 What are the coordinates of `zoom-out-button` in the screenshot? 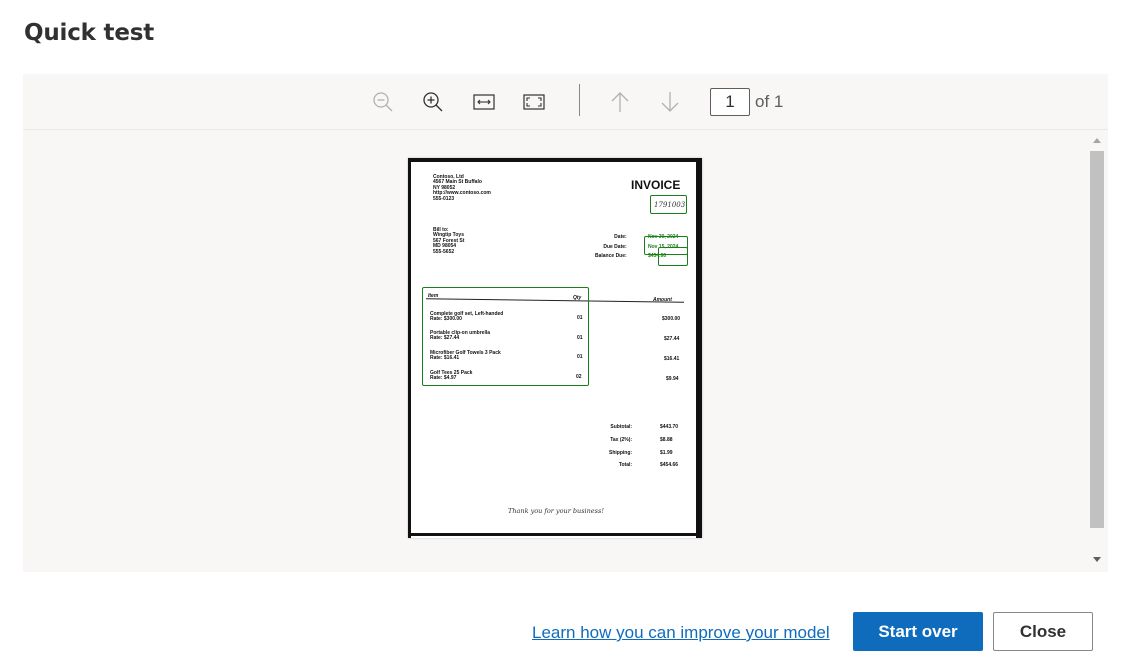 It's located at (383, 102).